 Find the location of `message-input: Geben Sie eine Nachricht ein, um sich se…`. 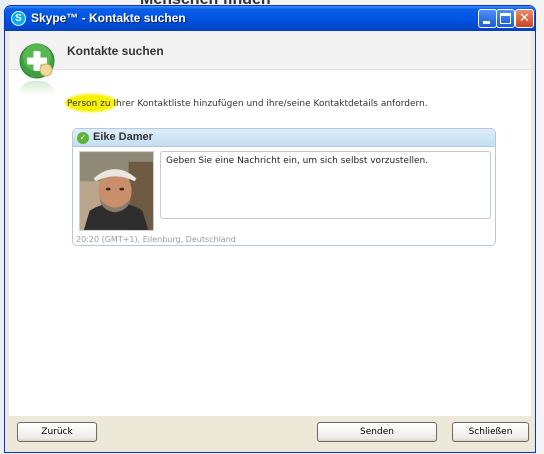

message-input: Geben Sie eine Nachricht ein, um sich se… is located at coordinates (325, 185).